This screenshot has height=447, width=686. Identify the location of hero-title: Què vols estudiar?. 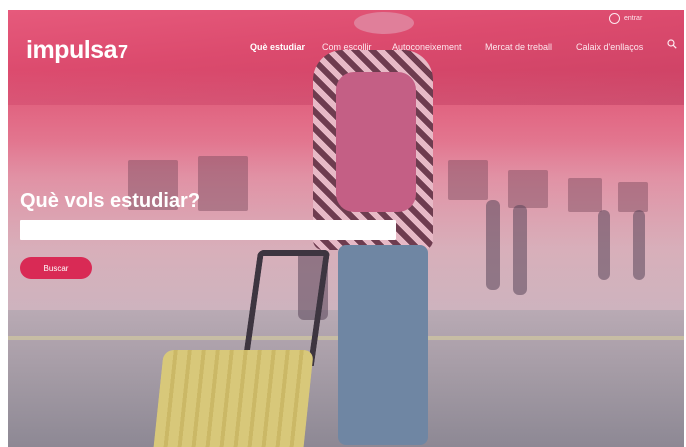
(110, 201).